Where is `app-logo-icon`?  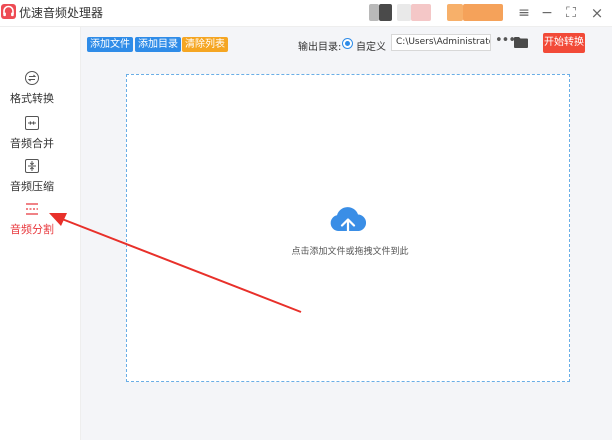 app-logo-icon is located at coordinates (8, 11).